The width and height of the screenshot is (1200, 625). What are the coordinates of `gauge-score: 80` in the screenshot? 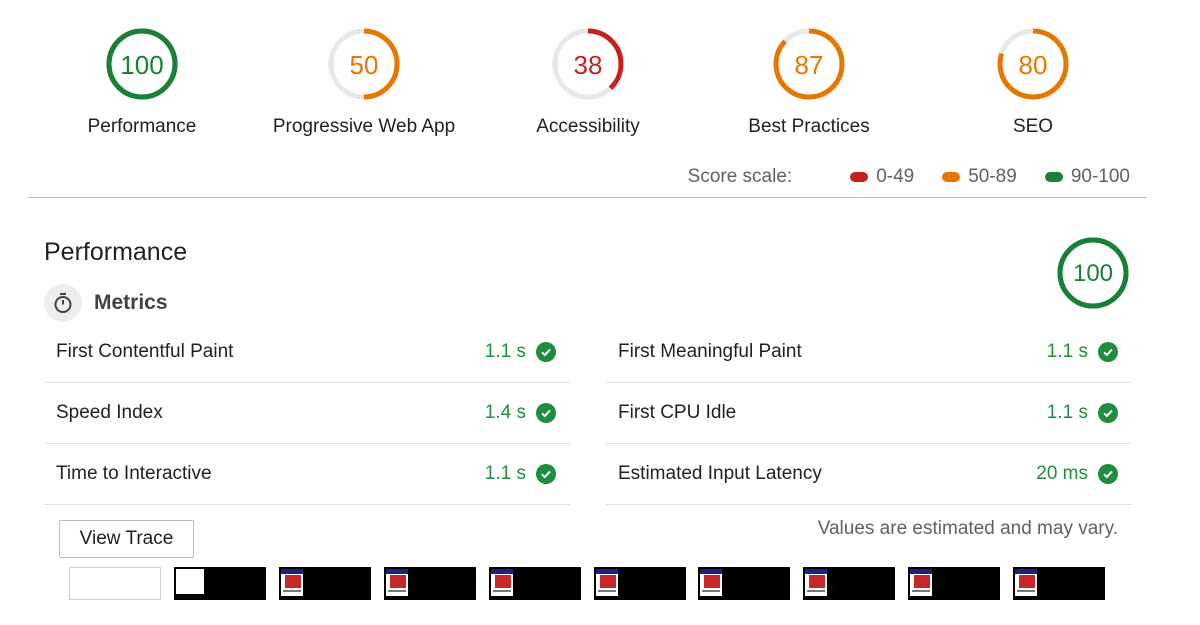 It's located at (1033, 65).